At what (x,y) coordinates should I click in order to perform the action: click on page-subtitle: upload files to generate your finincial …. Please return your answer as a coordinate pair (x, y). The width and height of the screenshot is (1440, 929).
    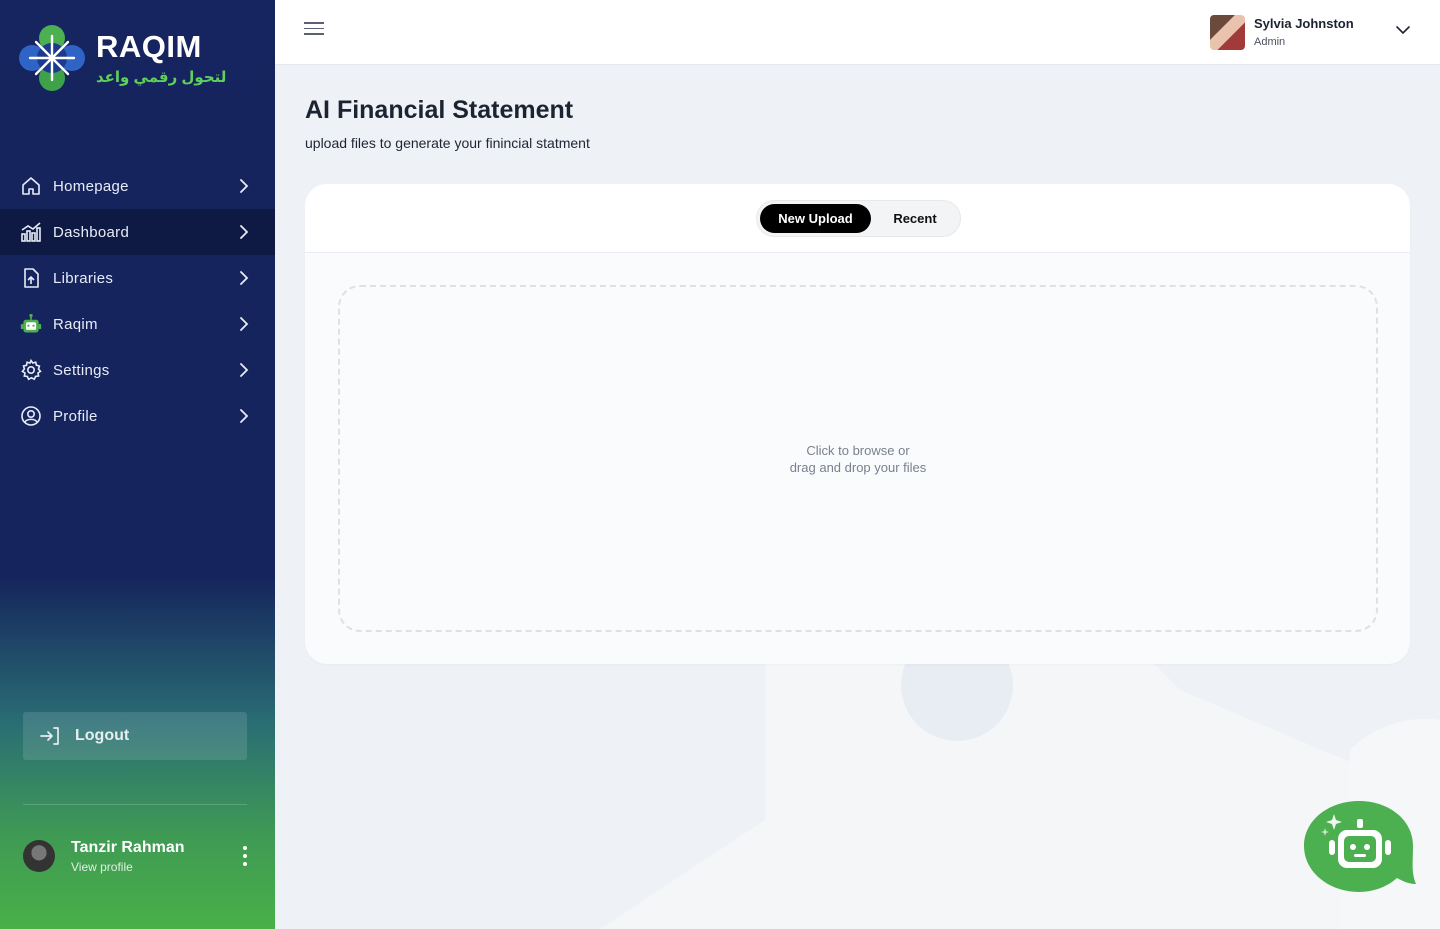
    Looking at the image, I should click on (447, 143).